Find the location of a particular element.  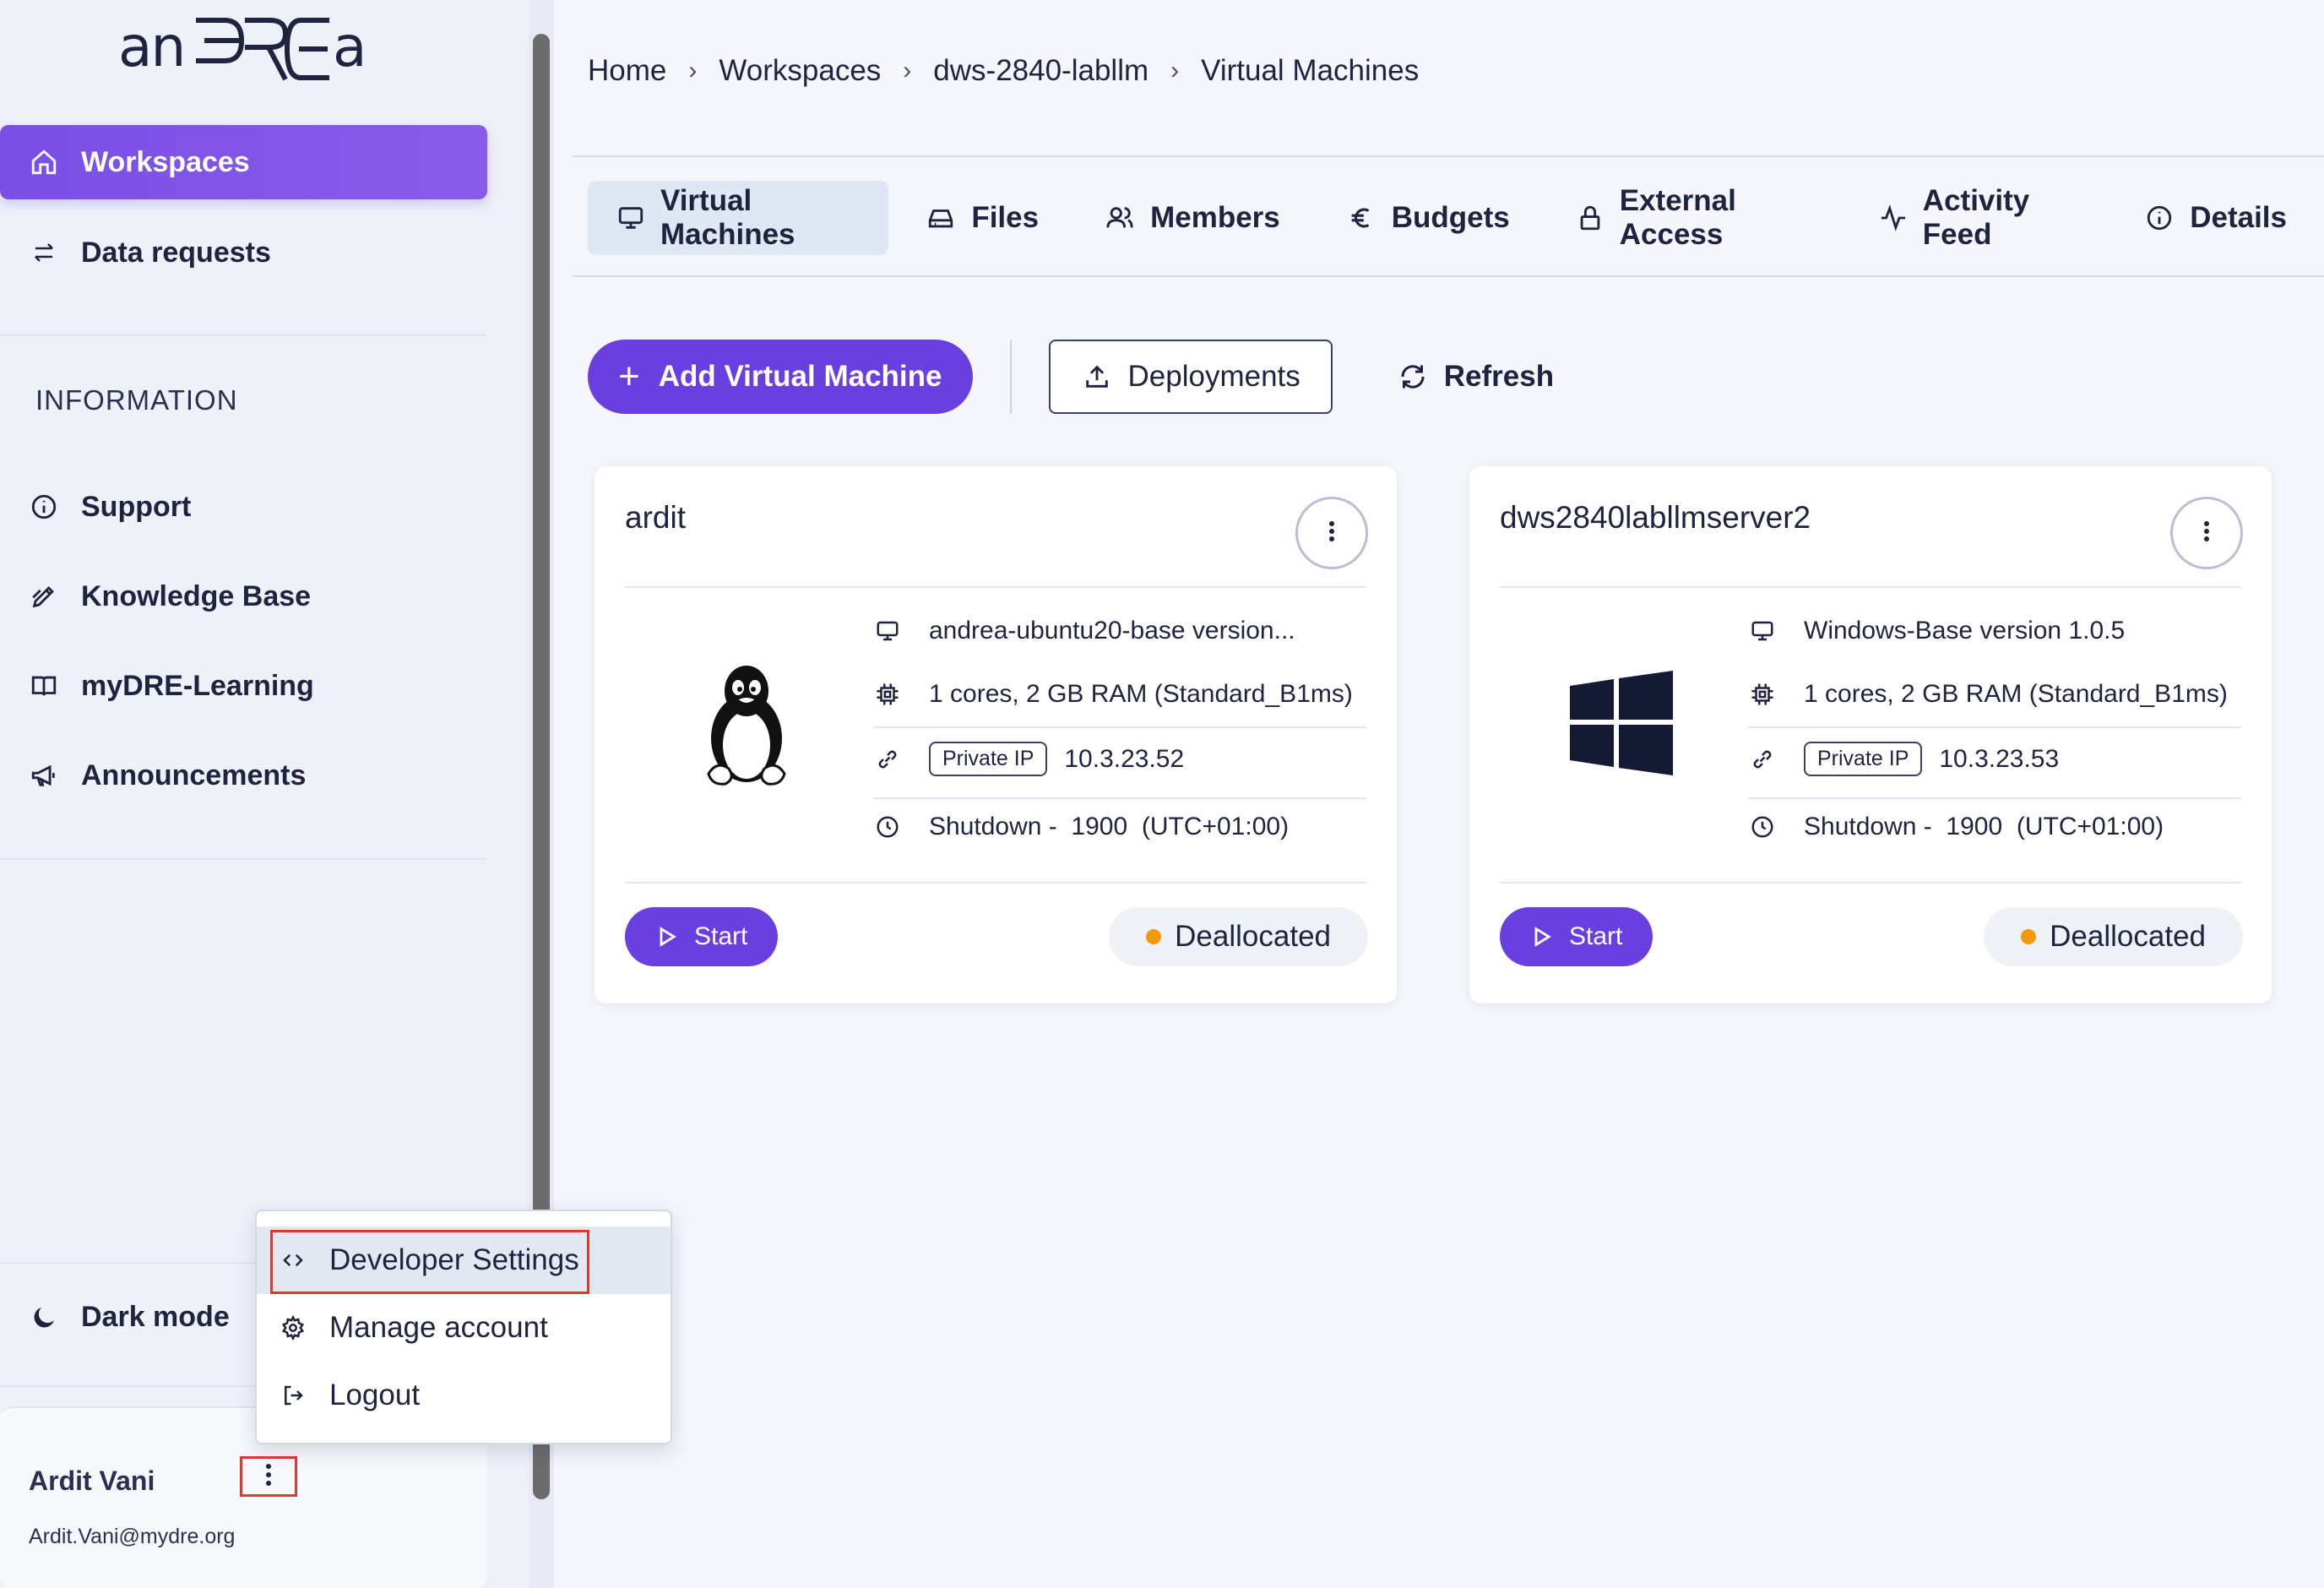

add-virtual-machine-button: + Add Virtual Machine is located at coordinates (780, 377).